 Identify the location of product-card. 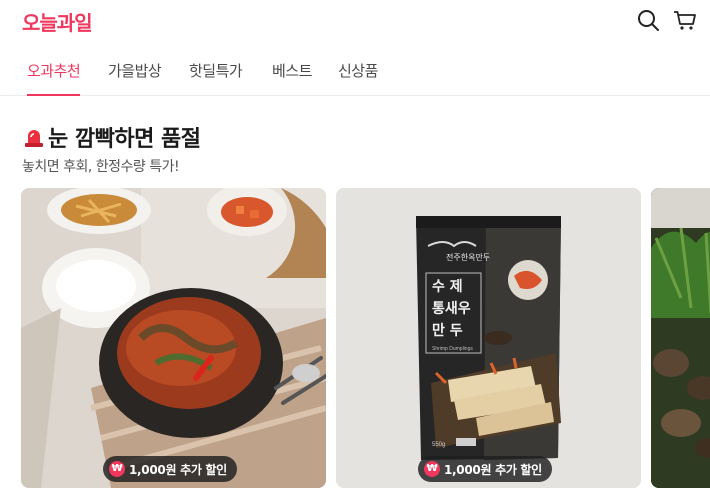
(680, 338).